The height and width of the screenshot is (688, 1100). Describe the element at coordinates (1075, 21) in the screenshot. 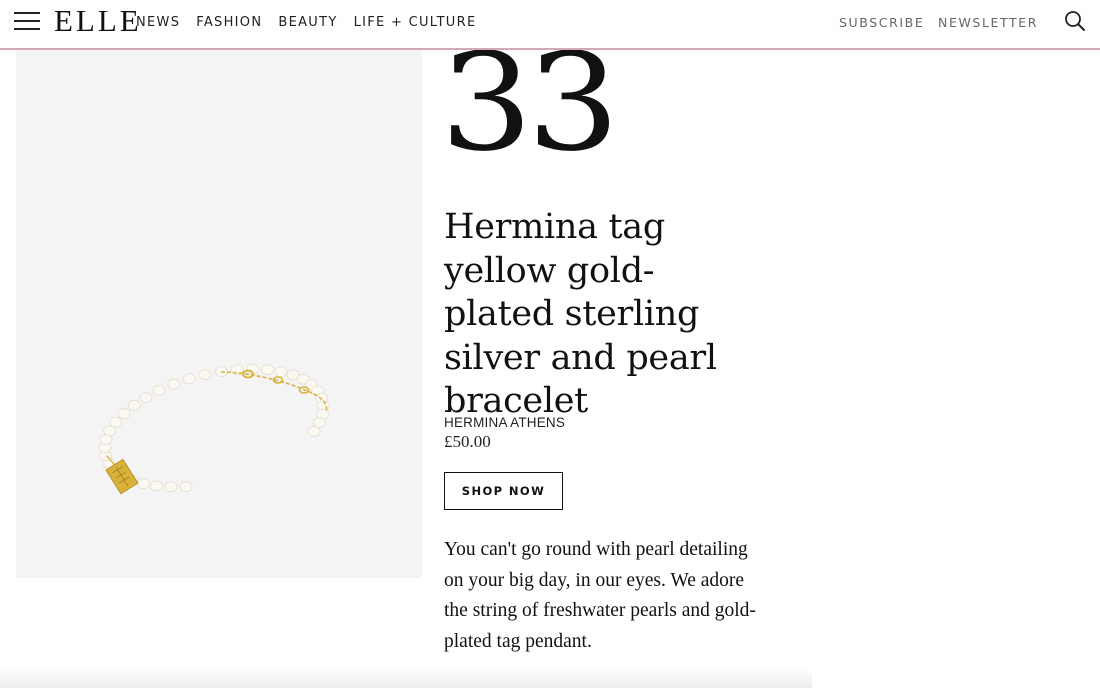

I see `search-icon` at that location.